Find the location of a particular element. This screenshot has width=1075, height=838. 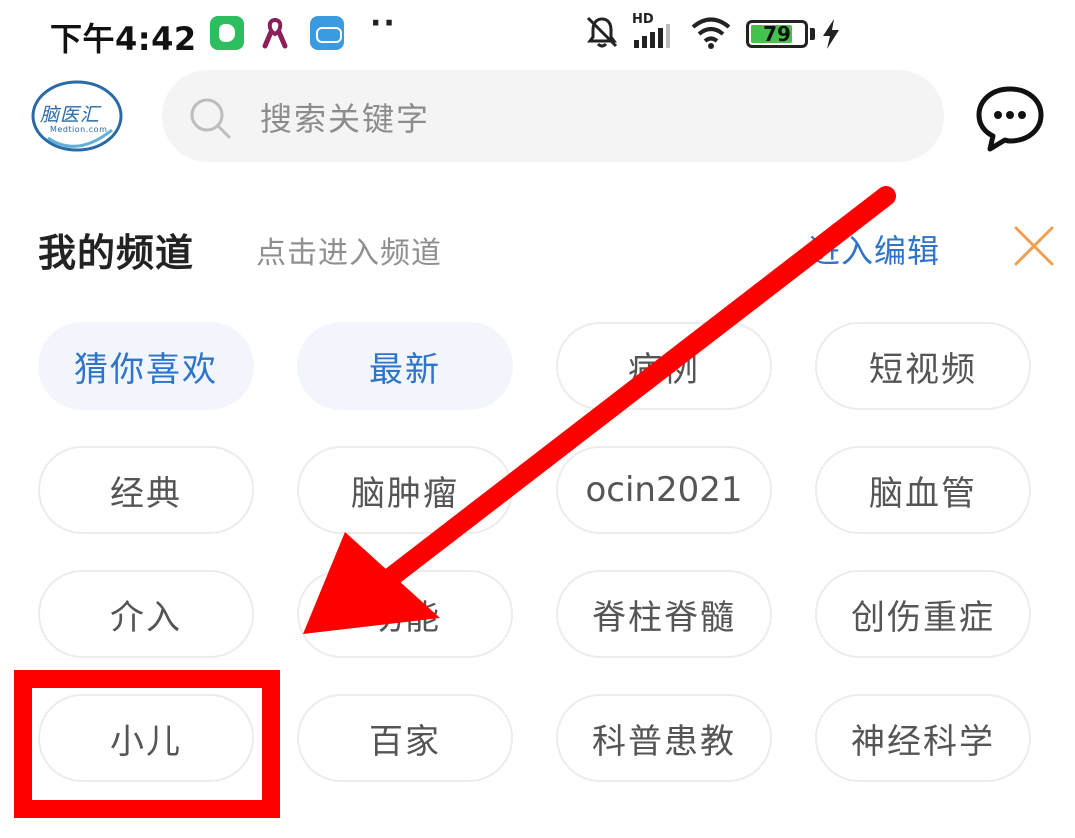

channel-chip: 经典 is located at coordinates (146, 490).